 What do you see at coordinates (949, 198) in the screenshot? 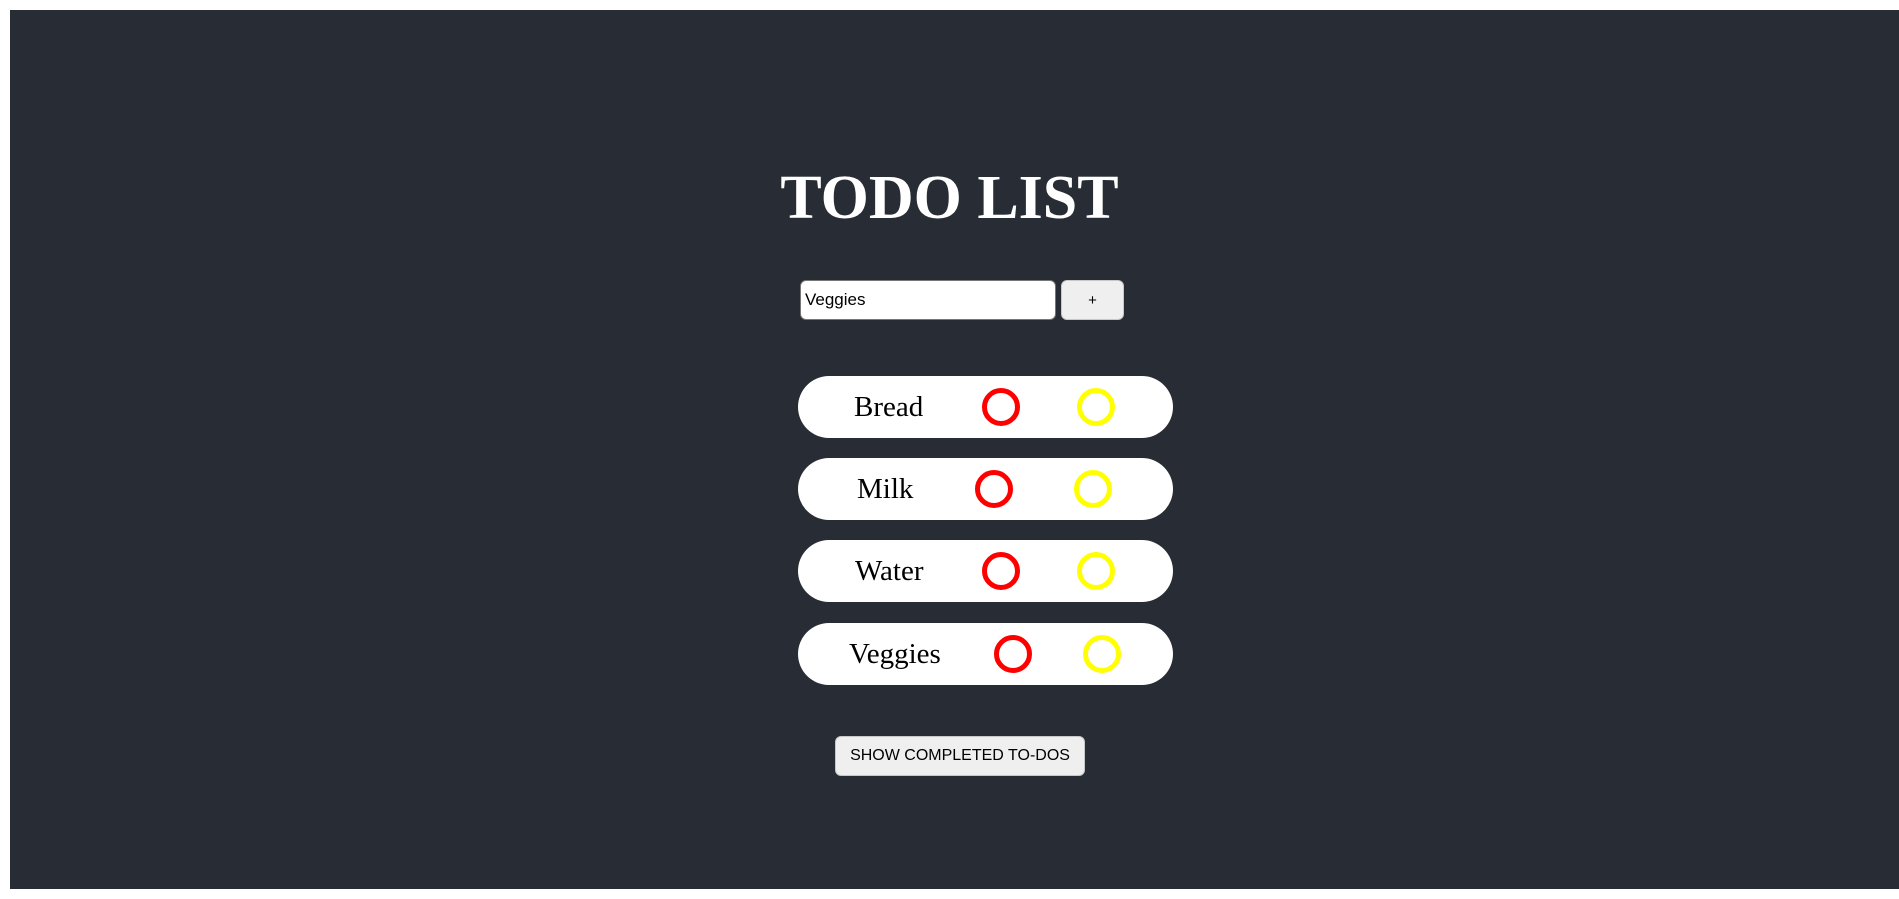
I see `page-title: TODO LIST` at bounding box center [949, 198].